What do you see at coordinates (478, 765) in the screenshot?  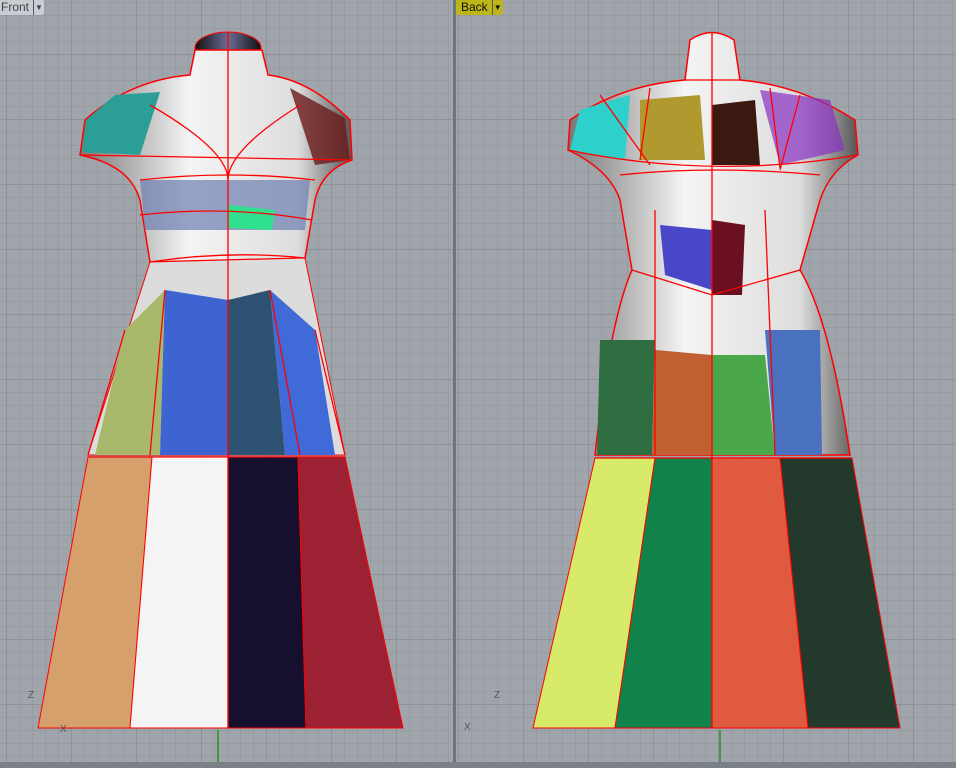 I see `bottom-bar` at bounding box center [478, 765].